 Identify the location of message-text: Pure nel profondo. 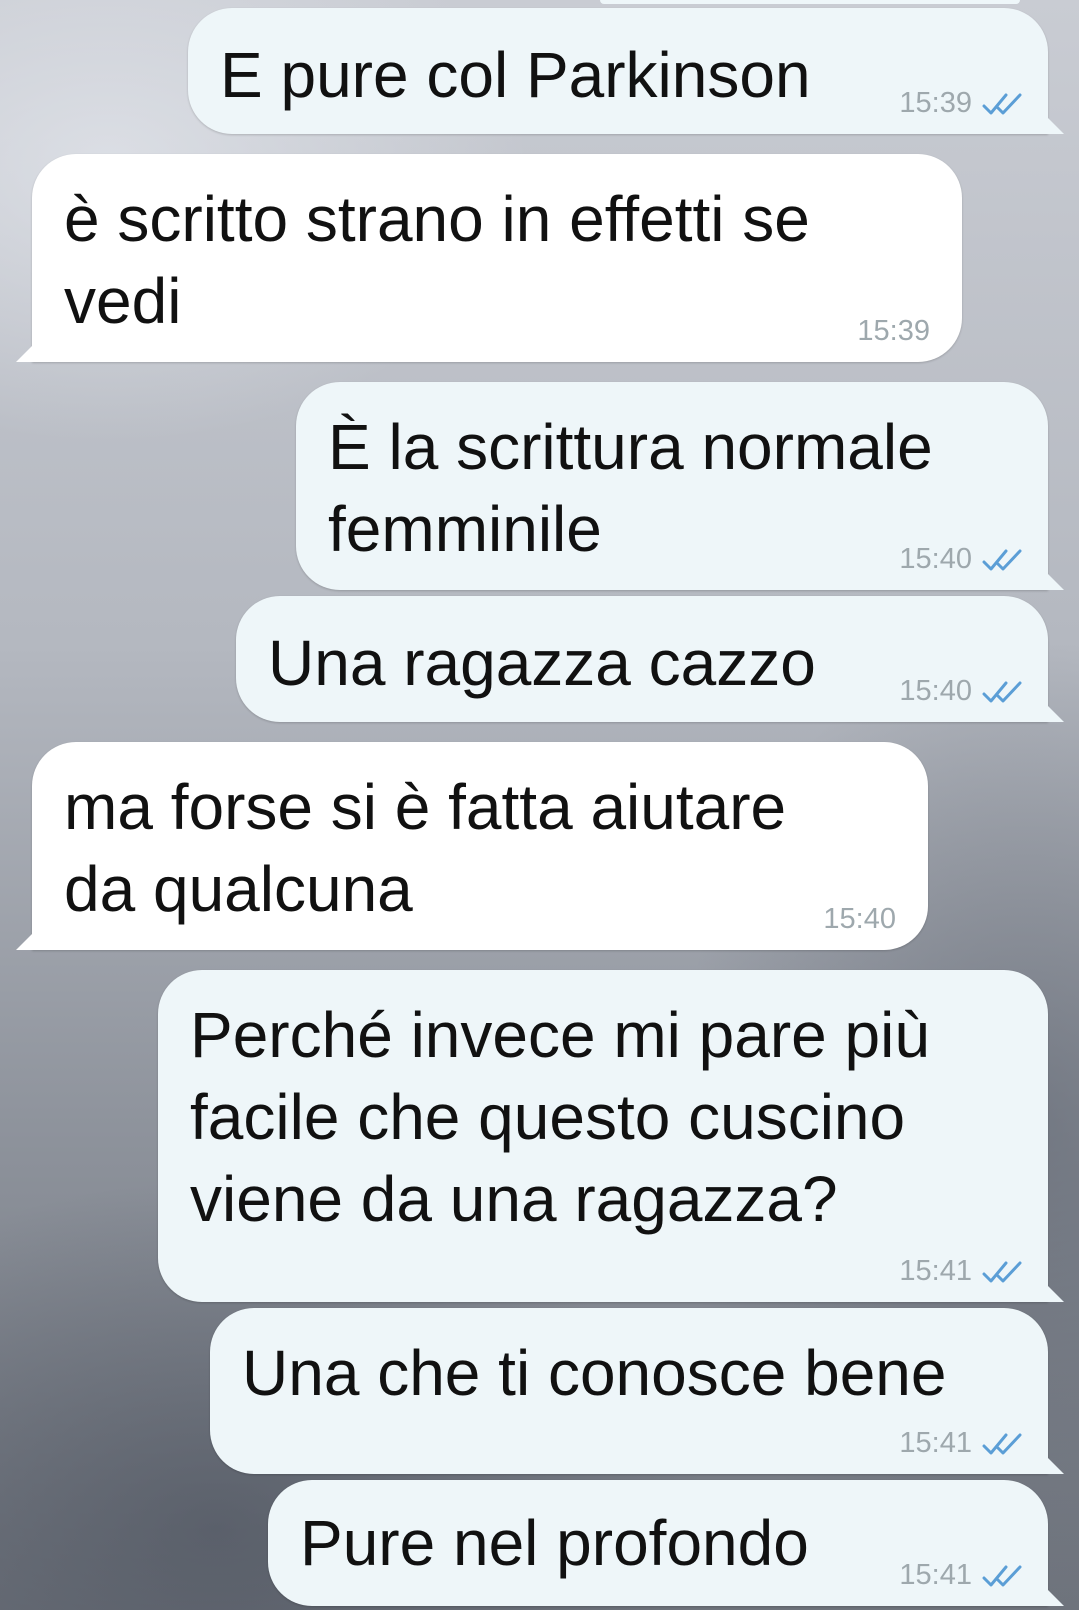
(554, 1543).